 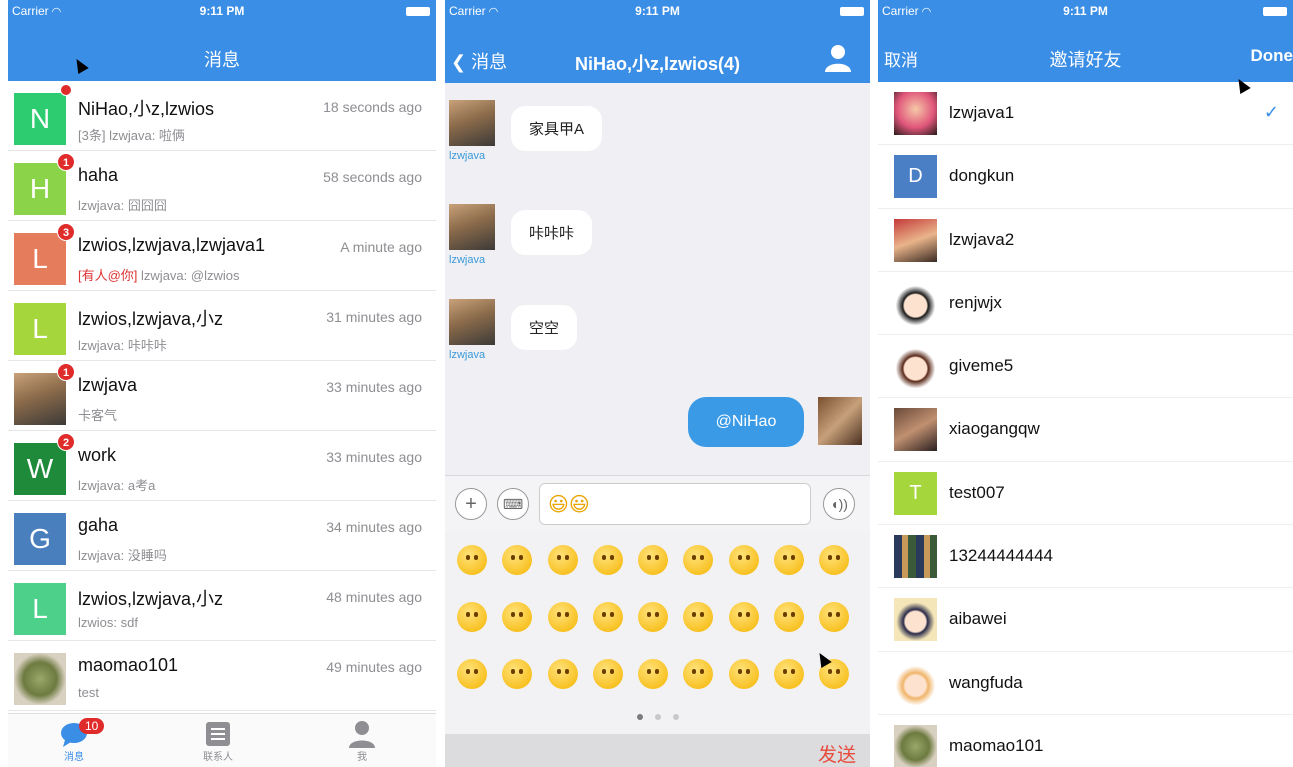 I want to click on messages-navbar: Carrier ◠ 9:11 PM 消息, so click(x=222, y=40).